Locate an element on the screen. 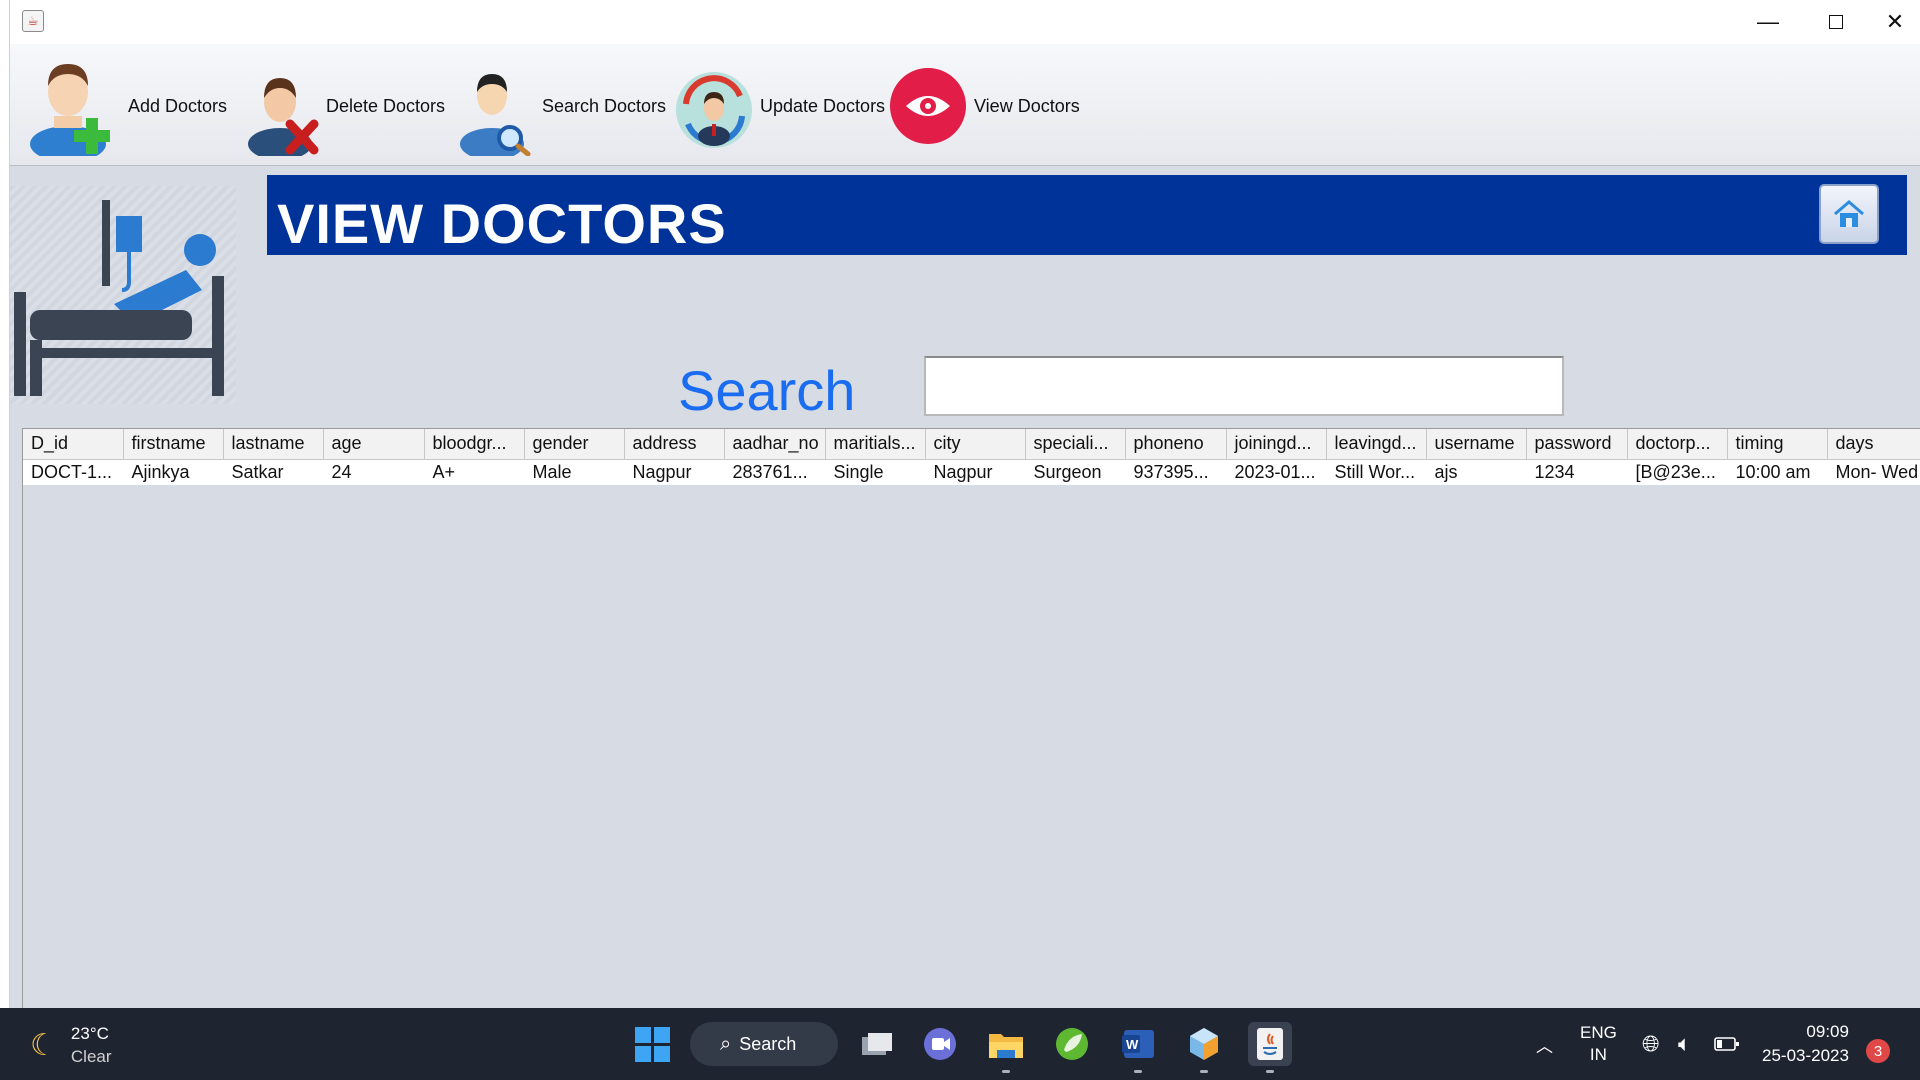 This screenshot has height=1080, width=1920. region-code: IN is located at coordinates (1598, 1054).